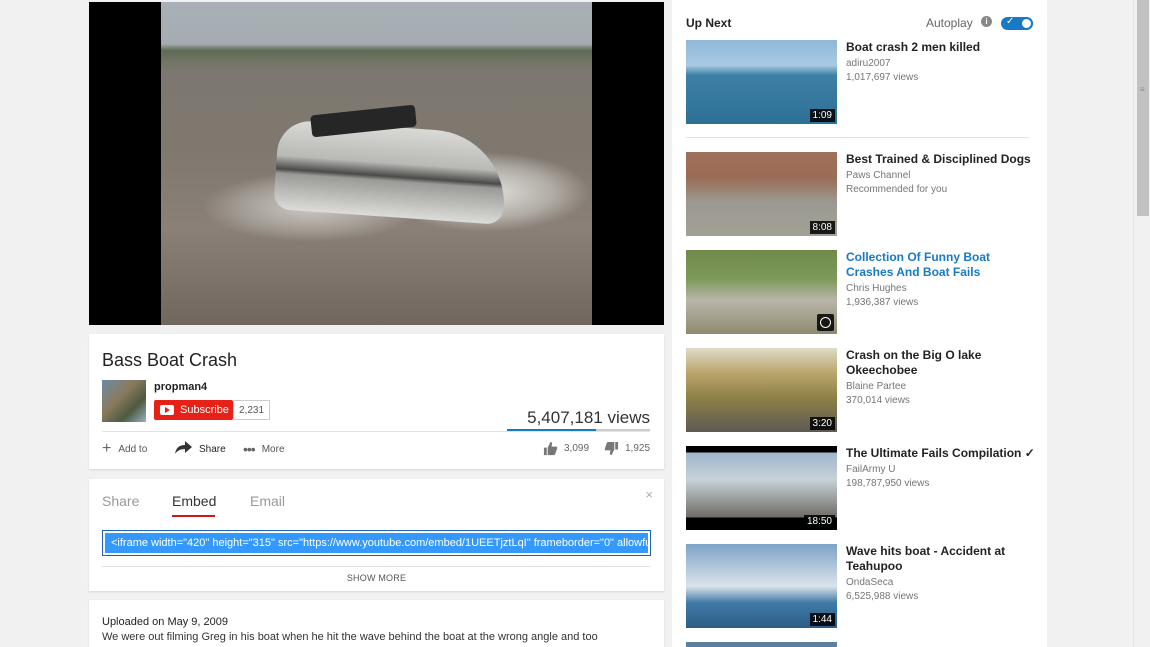 This screenshot has width=1150, height=647. Describe the element at coordinates (761, 194) in the screenshot. I see `video-thumbnail: 8:08` at that location.